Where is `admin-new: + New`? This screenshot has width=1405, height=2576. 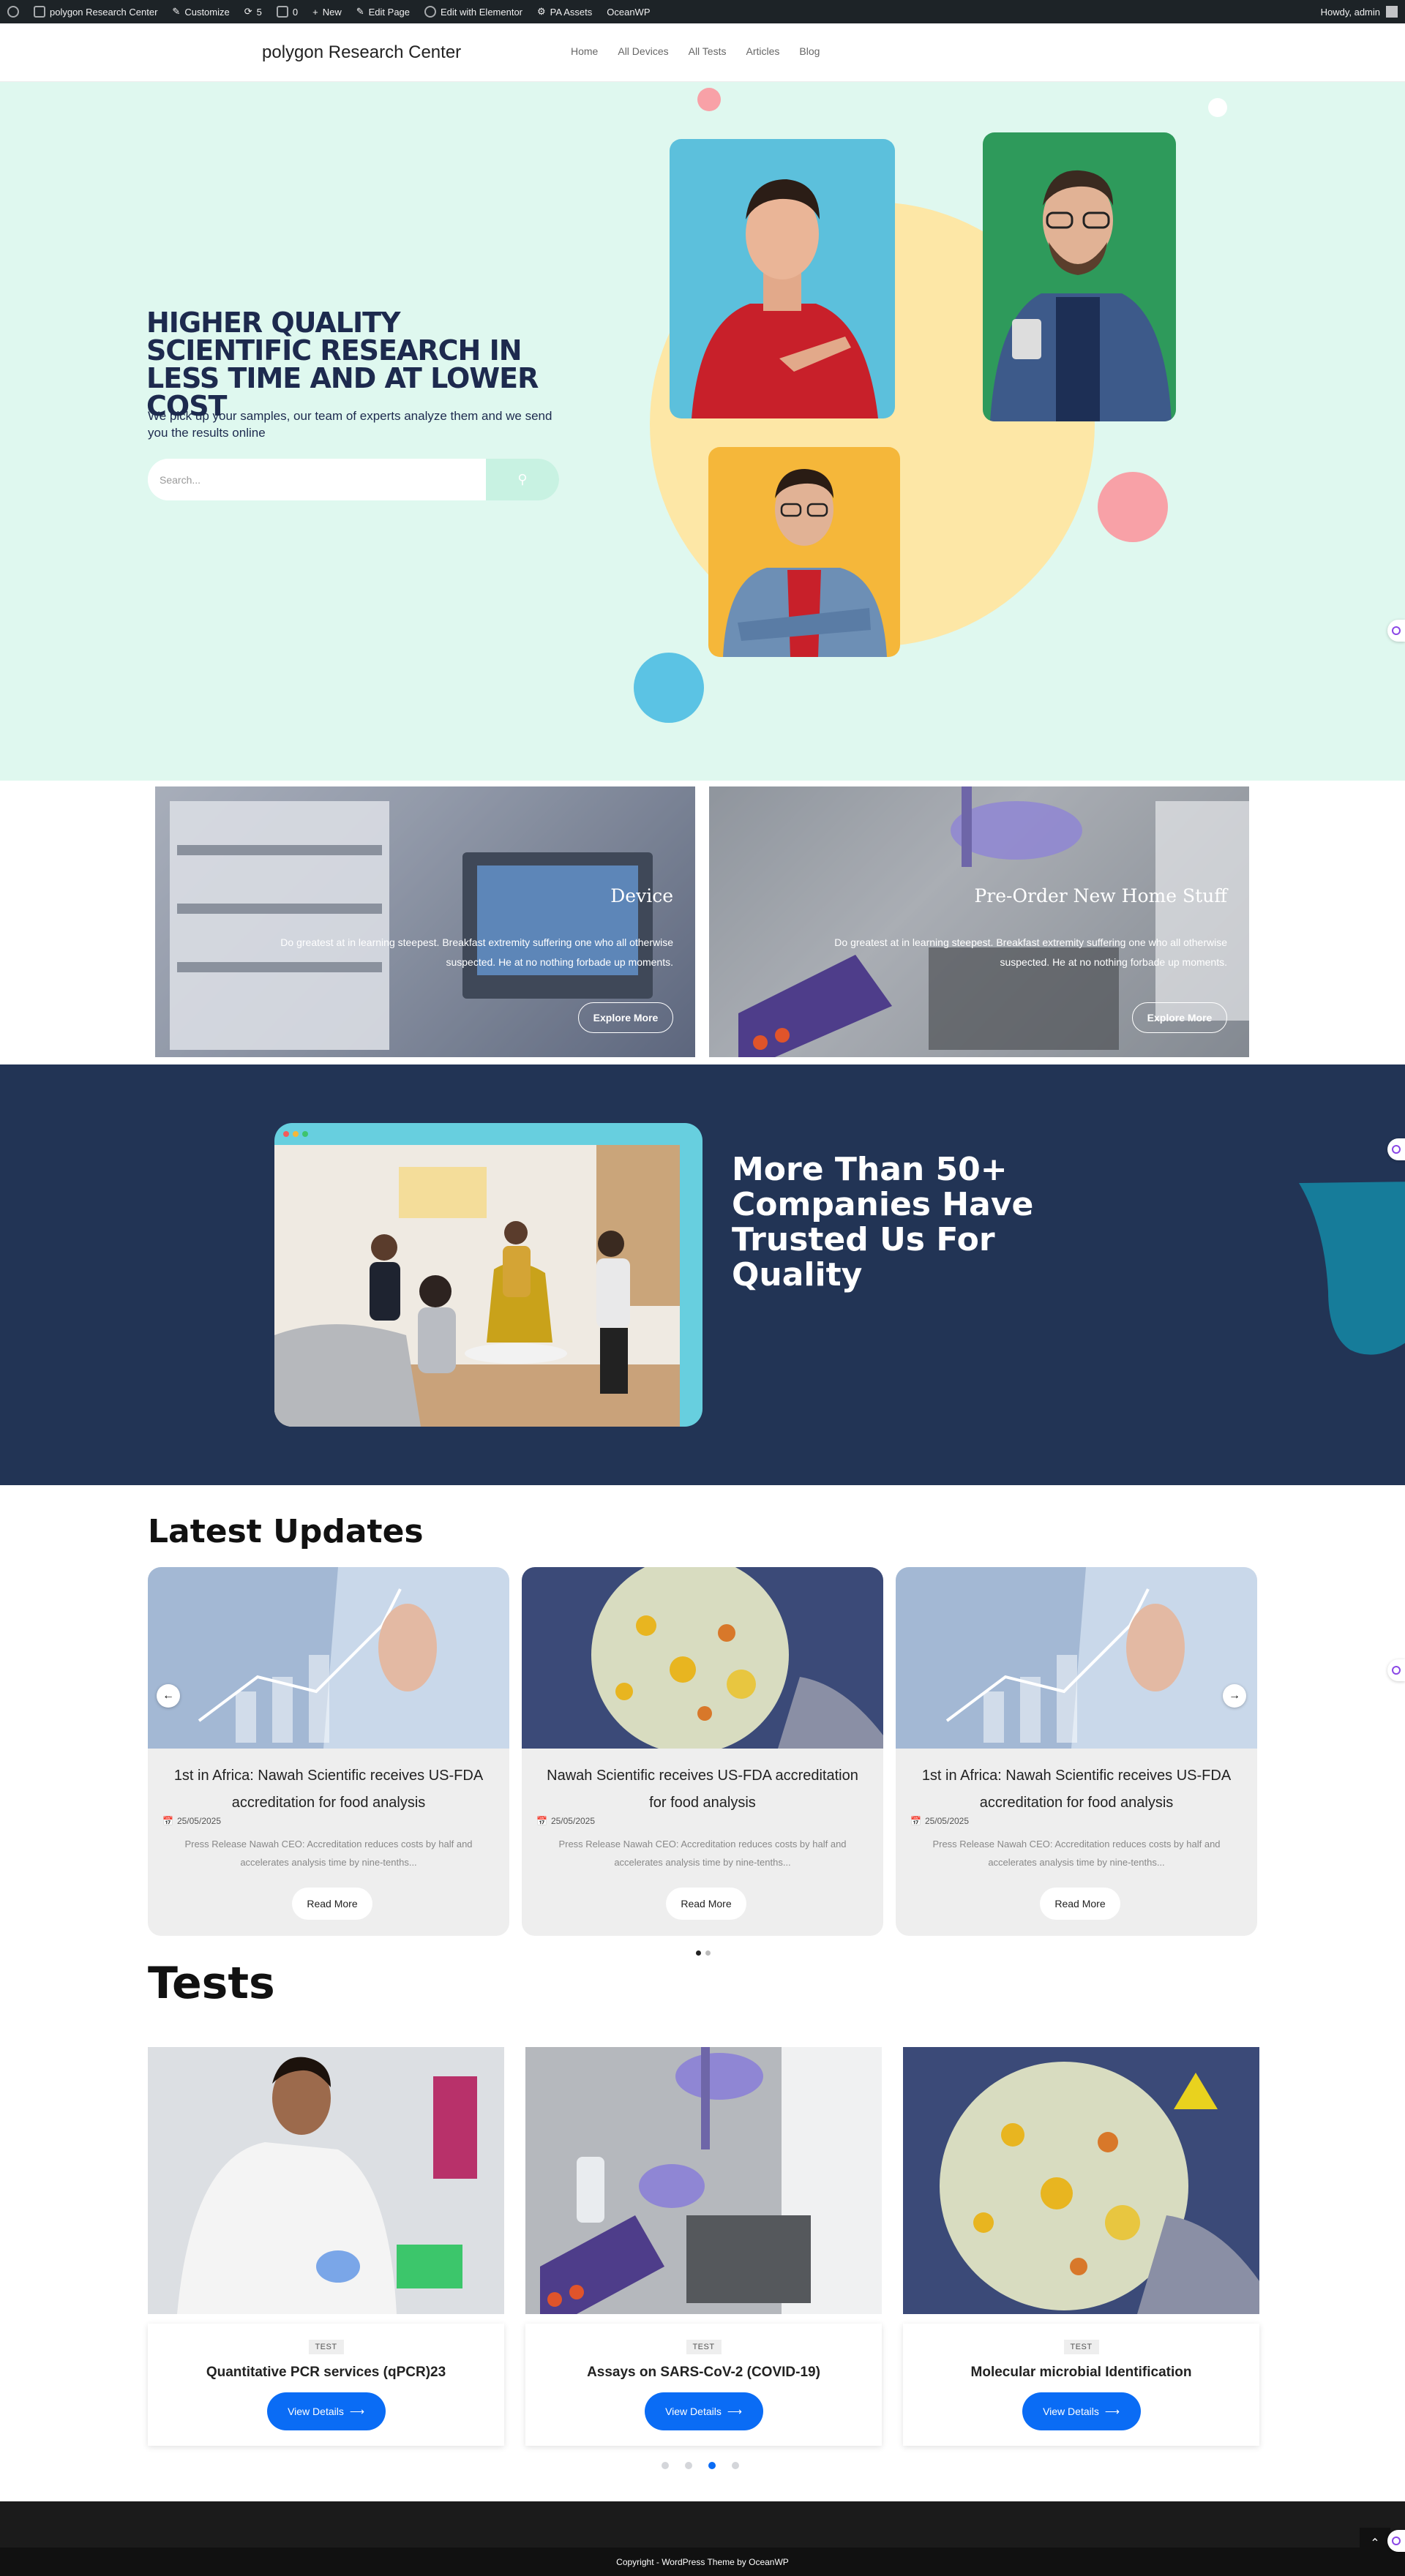 admin-new: + New is located at coordinates (327, 11).